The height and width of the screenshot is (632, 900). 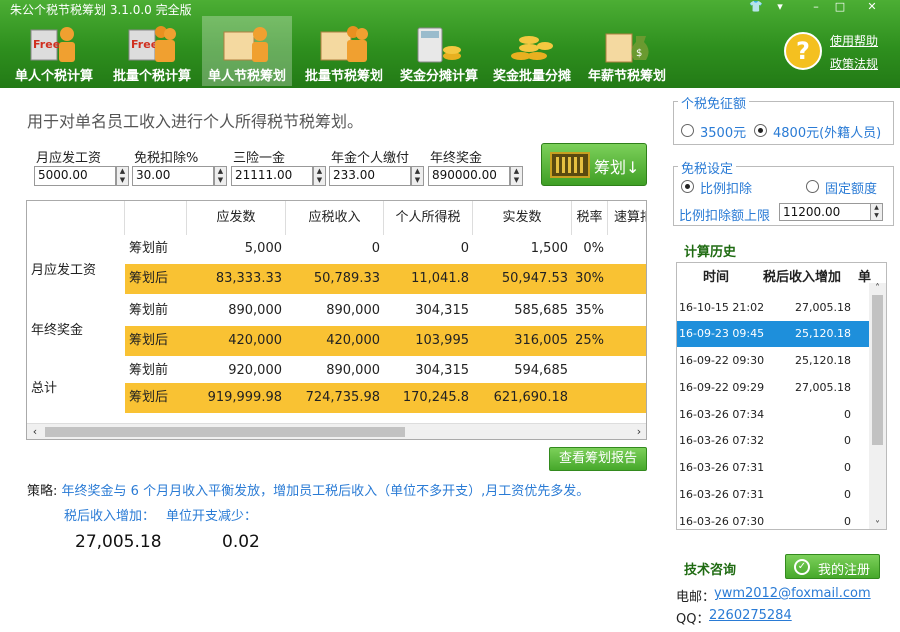 I want to click on shirt-icon: 👕, so click(x=756, y=7).